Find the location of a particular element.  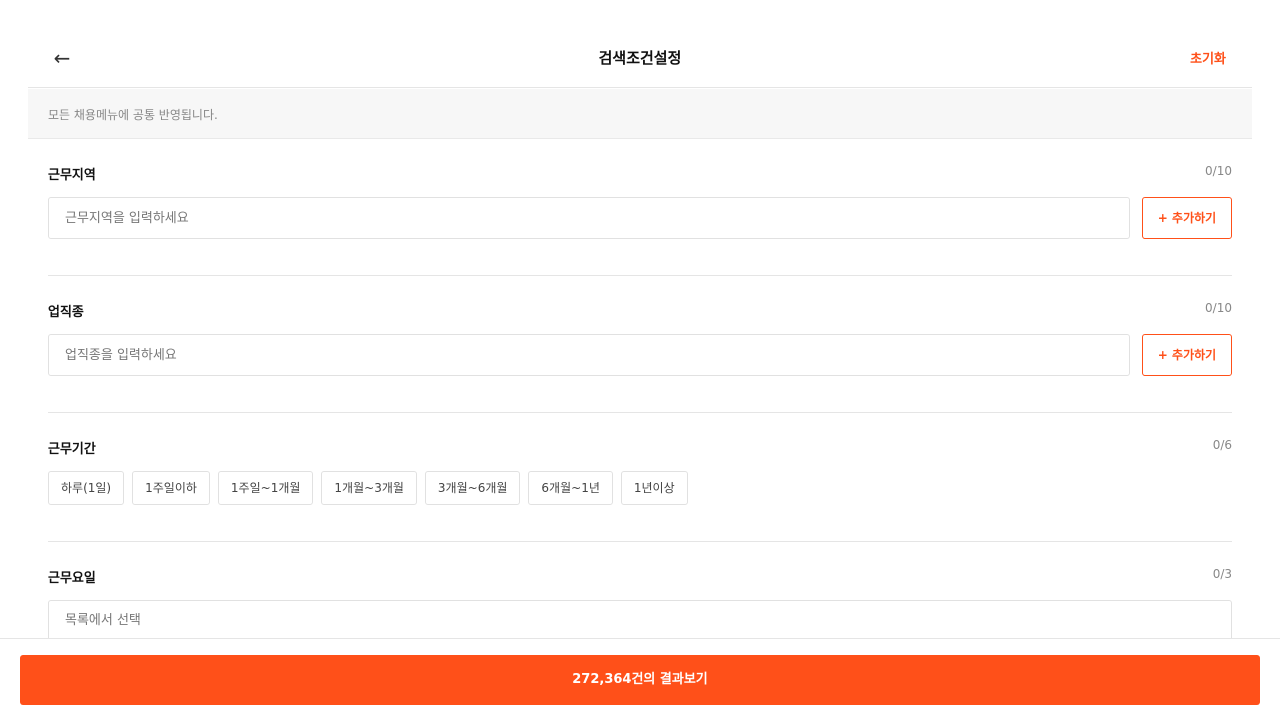

region-input is located at coordinates (589, 218).